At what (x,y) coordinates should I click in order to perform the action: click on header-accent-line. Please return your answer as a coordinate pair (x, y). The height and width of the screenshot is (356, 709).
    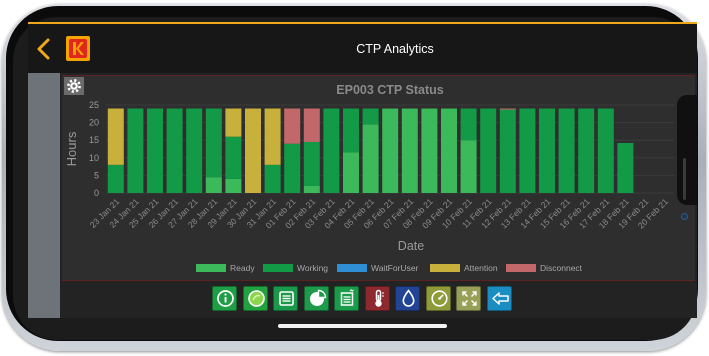
    Looking at the image, I should click on (362, 23).